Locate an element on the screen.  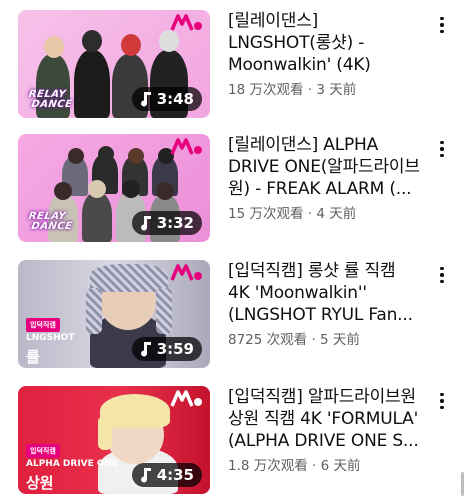
title-line: [릴레이댄스] is located at coordinates (273, 21).